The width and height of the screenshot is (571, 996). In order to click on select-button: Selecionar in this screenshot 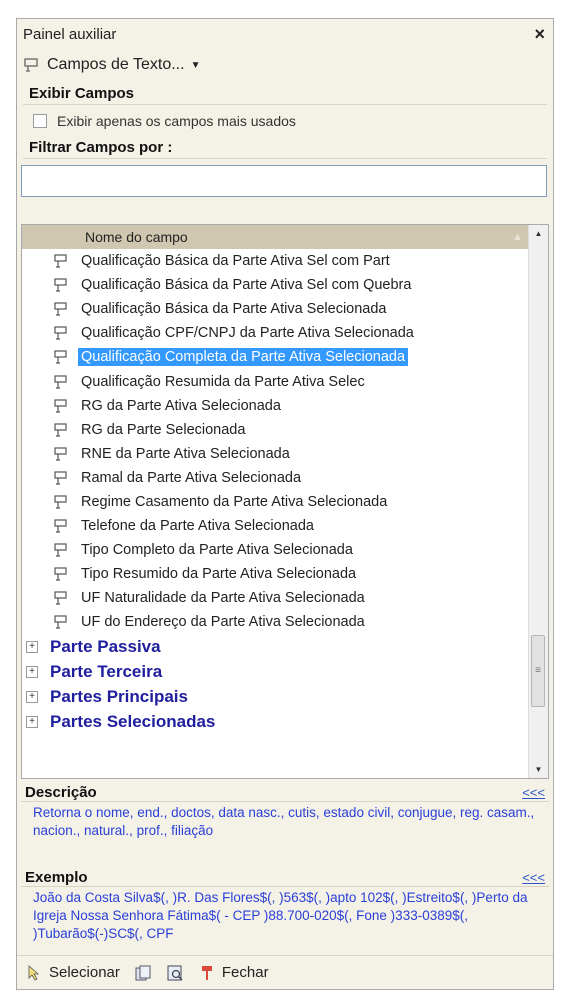, I will do `click(72, 973)`.